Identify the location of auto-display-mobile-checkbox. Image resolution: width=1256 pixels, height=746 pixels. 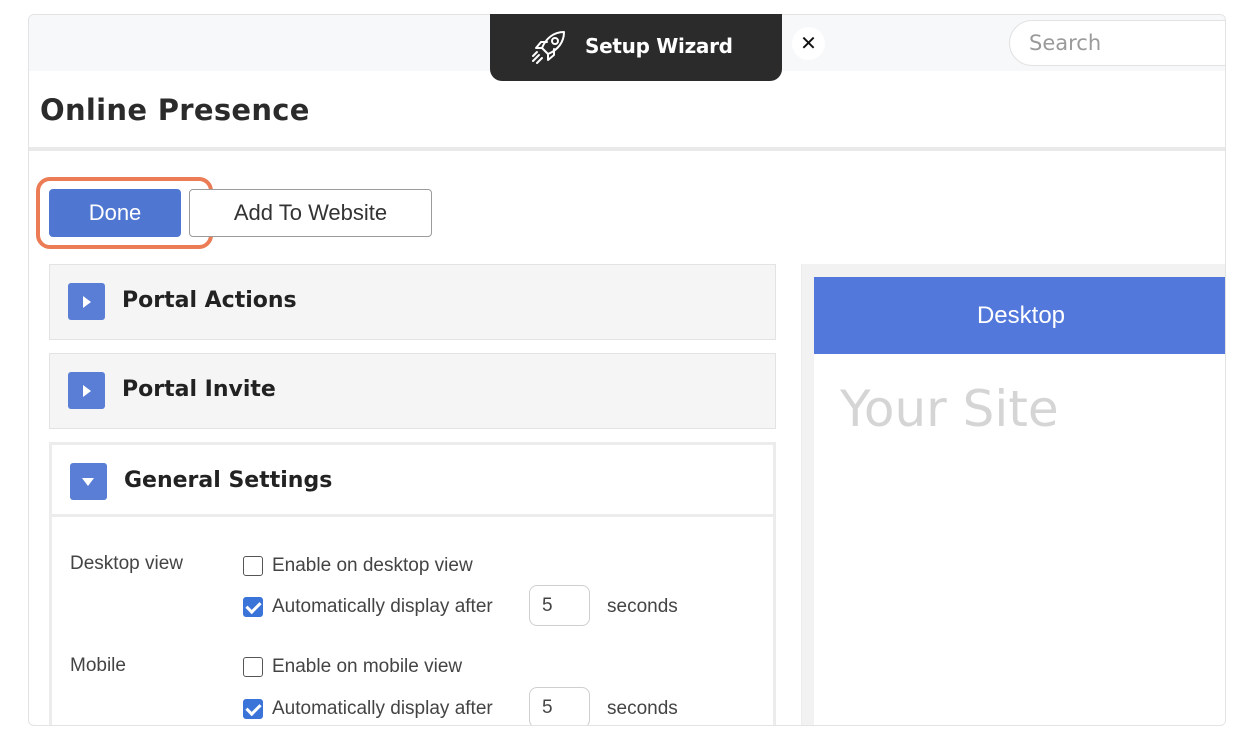
(253, 709).